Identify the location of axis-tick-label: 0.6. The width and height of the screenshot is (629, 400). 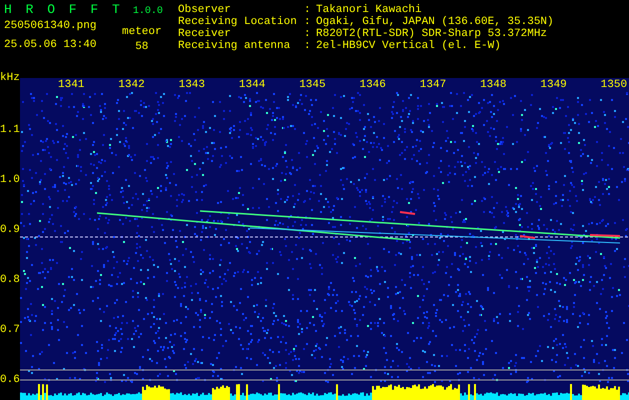
(10, 380).